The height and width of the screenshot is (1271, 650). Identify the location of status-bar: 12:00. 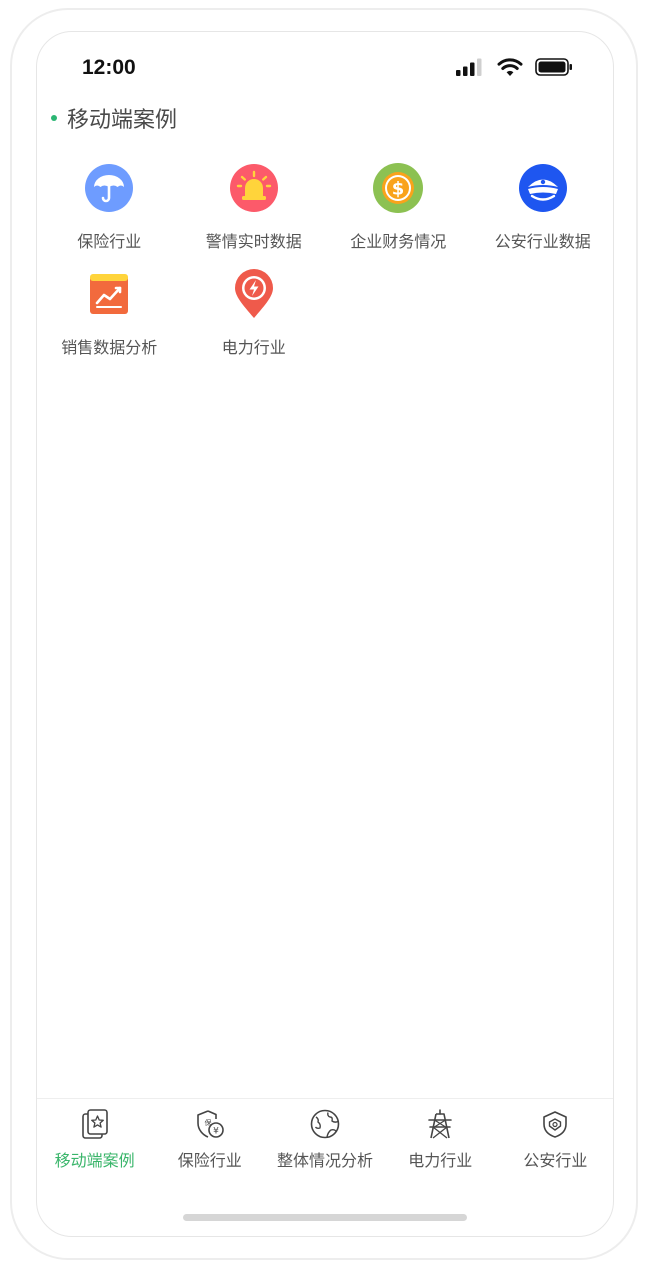
(325, 62).